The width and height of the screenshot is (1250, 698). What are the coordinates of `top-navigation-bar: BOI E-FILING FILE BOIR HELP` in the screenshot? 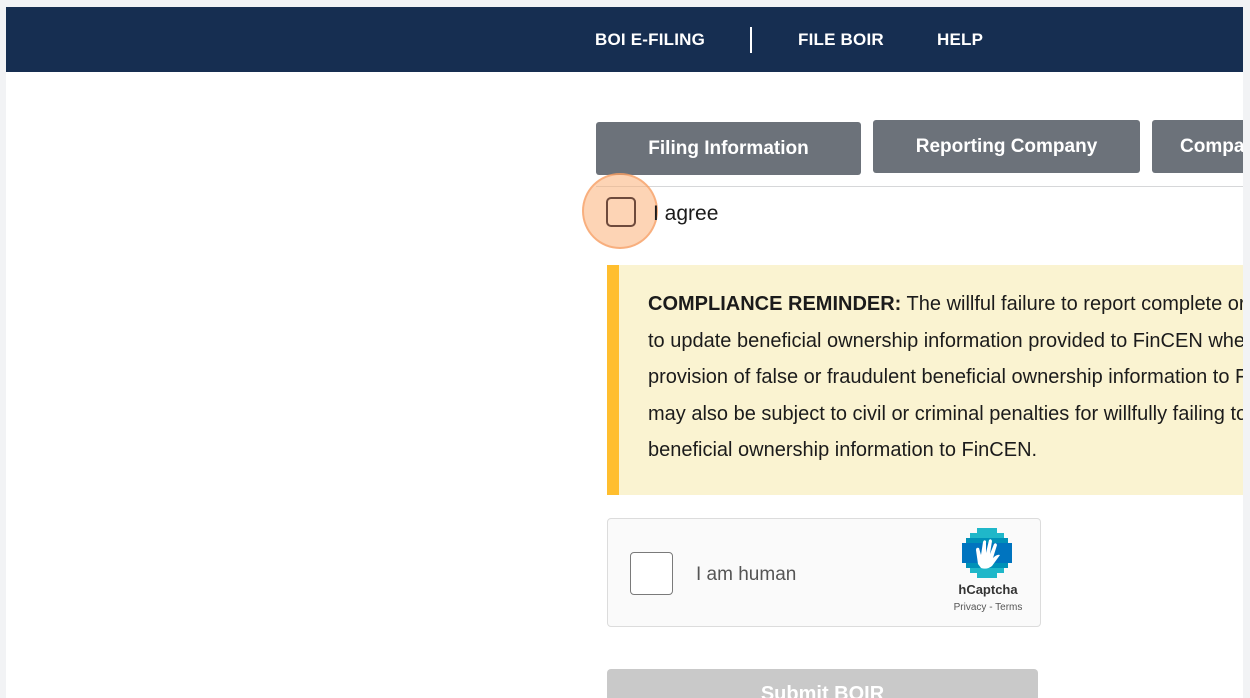 It's located at (624, 39).